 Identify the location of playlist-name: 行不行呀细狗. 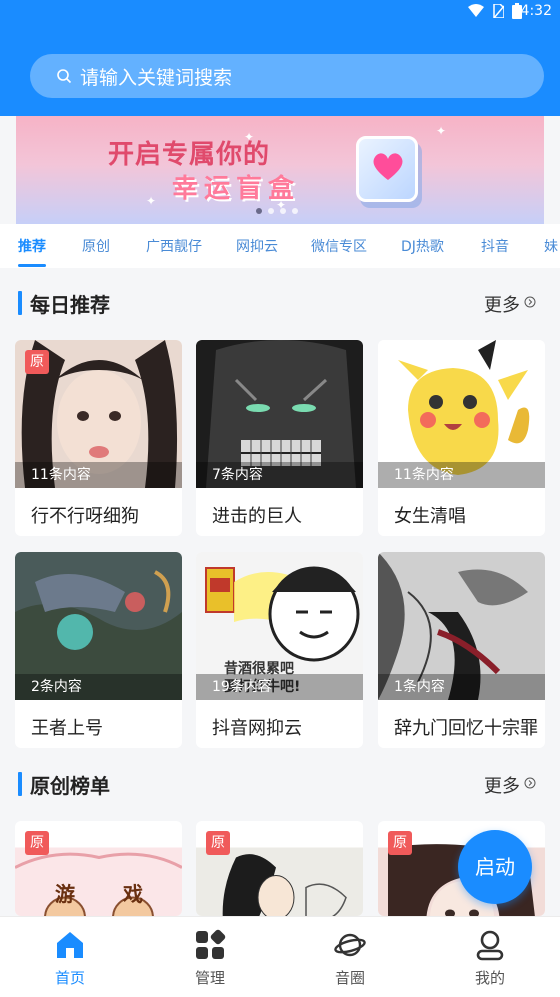
(85, 516).